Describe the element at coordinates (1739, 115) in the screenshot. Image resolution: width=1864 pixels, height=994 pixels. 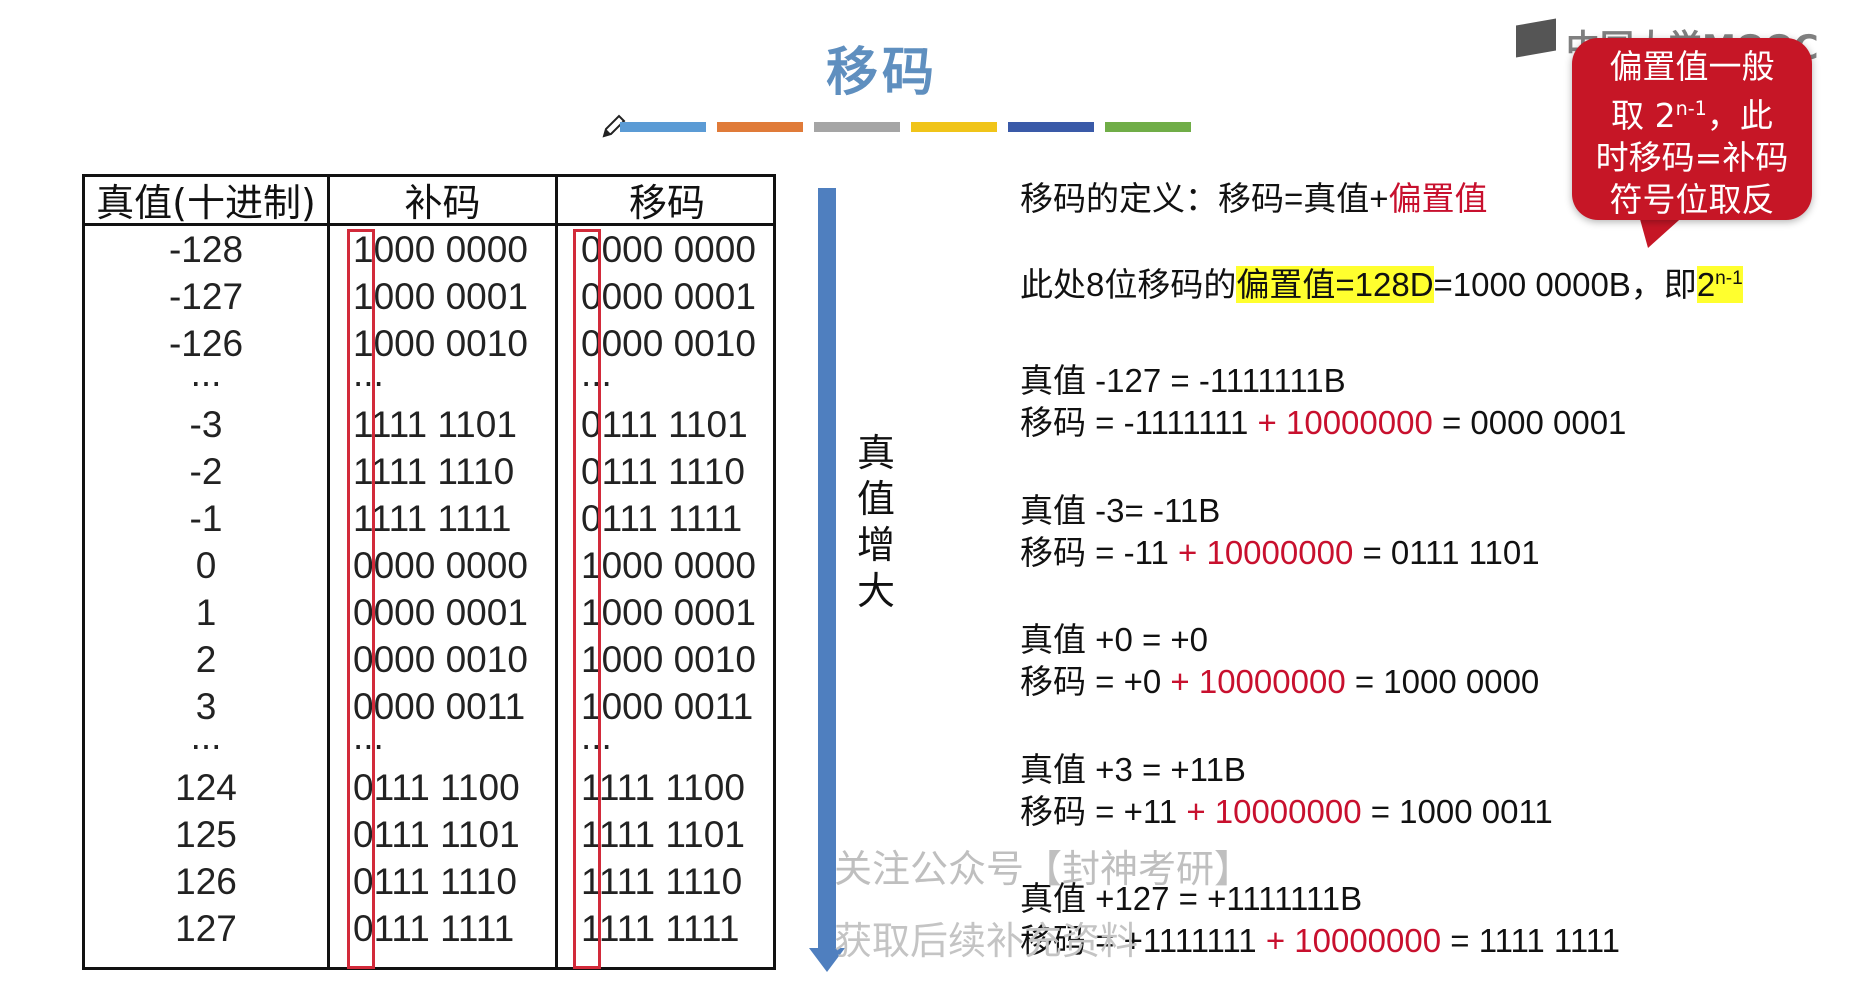
I see `callout-text: ，此` at that location.